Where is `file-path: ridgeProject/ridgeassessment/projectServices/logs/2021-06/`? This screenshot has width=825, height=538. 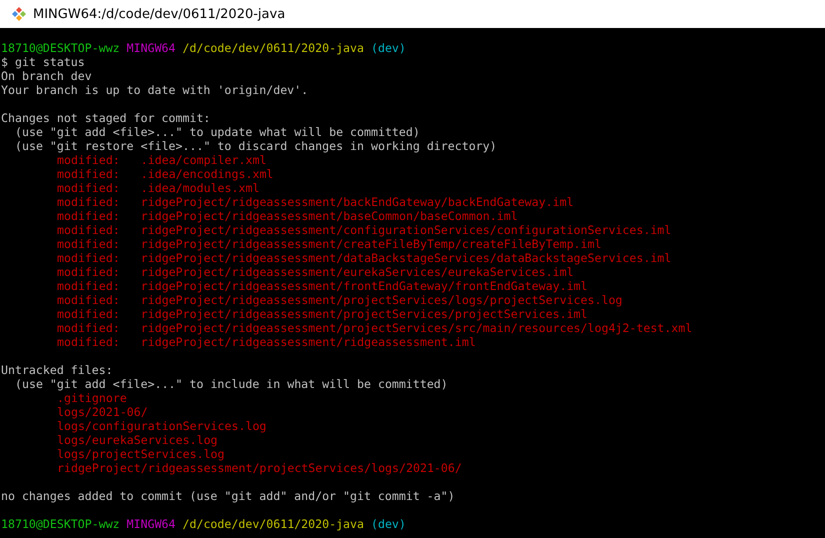 file-path: ridgeProject/ridgeassessment/projectServices/logs/2021-06/ is located at coordinates (259, 468).